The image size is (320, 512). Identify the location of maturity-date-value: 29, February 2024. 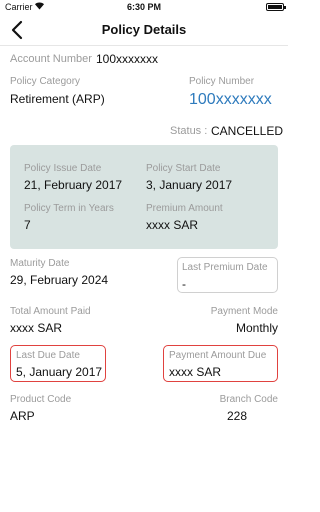
(59, 280).